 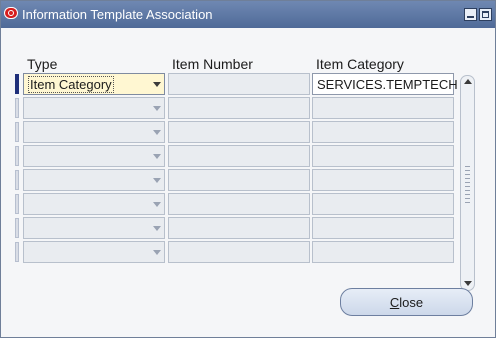 I want to click on type-select: Item Category, so click(x=94, y=84).